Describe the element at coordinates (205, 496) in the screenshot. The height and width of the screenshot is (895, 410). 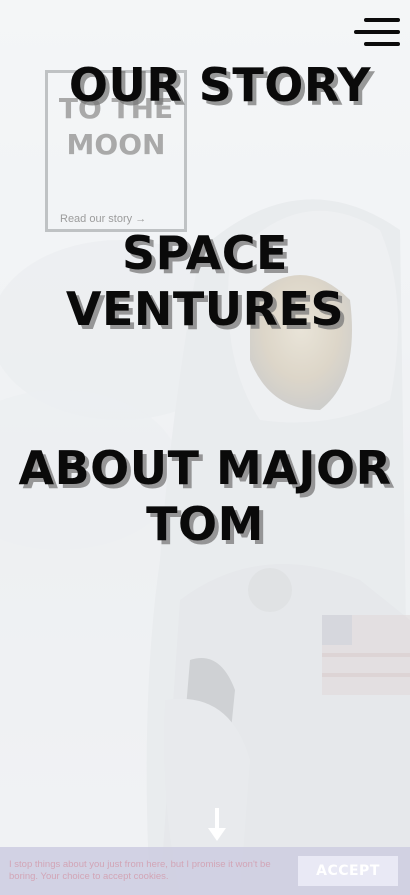
I see `menu-item-about-major-tom: ABOUT MAJOR TOM` at that location.